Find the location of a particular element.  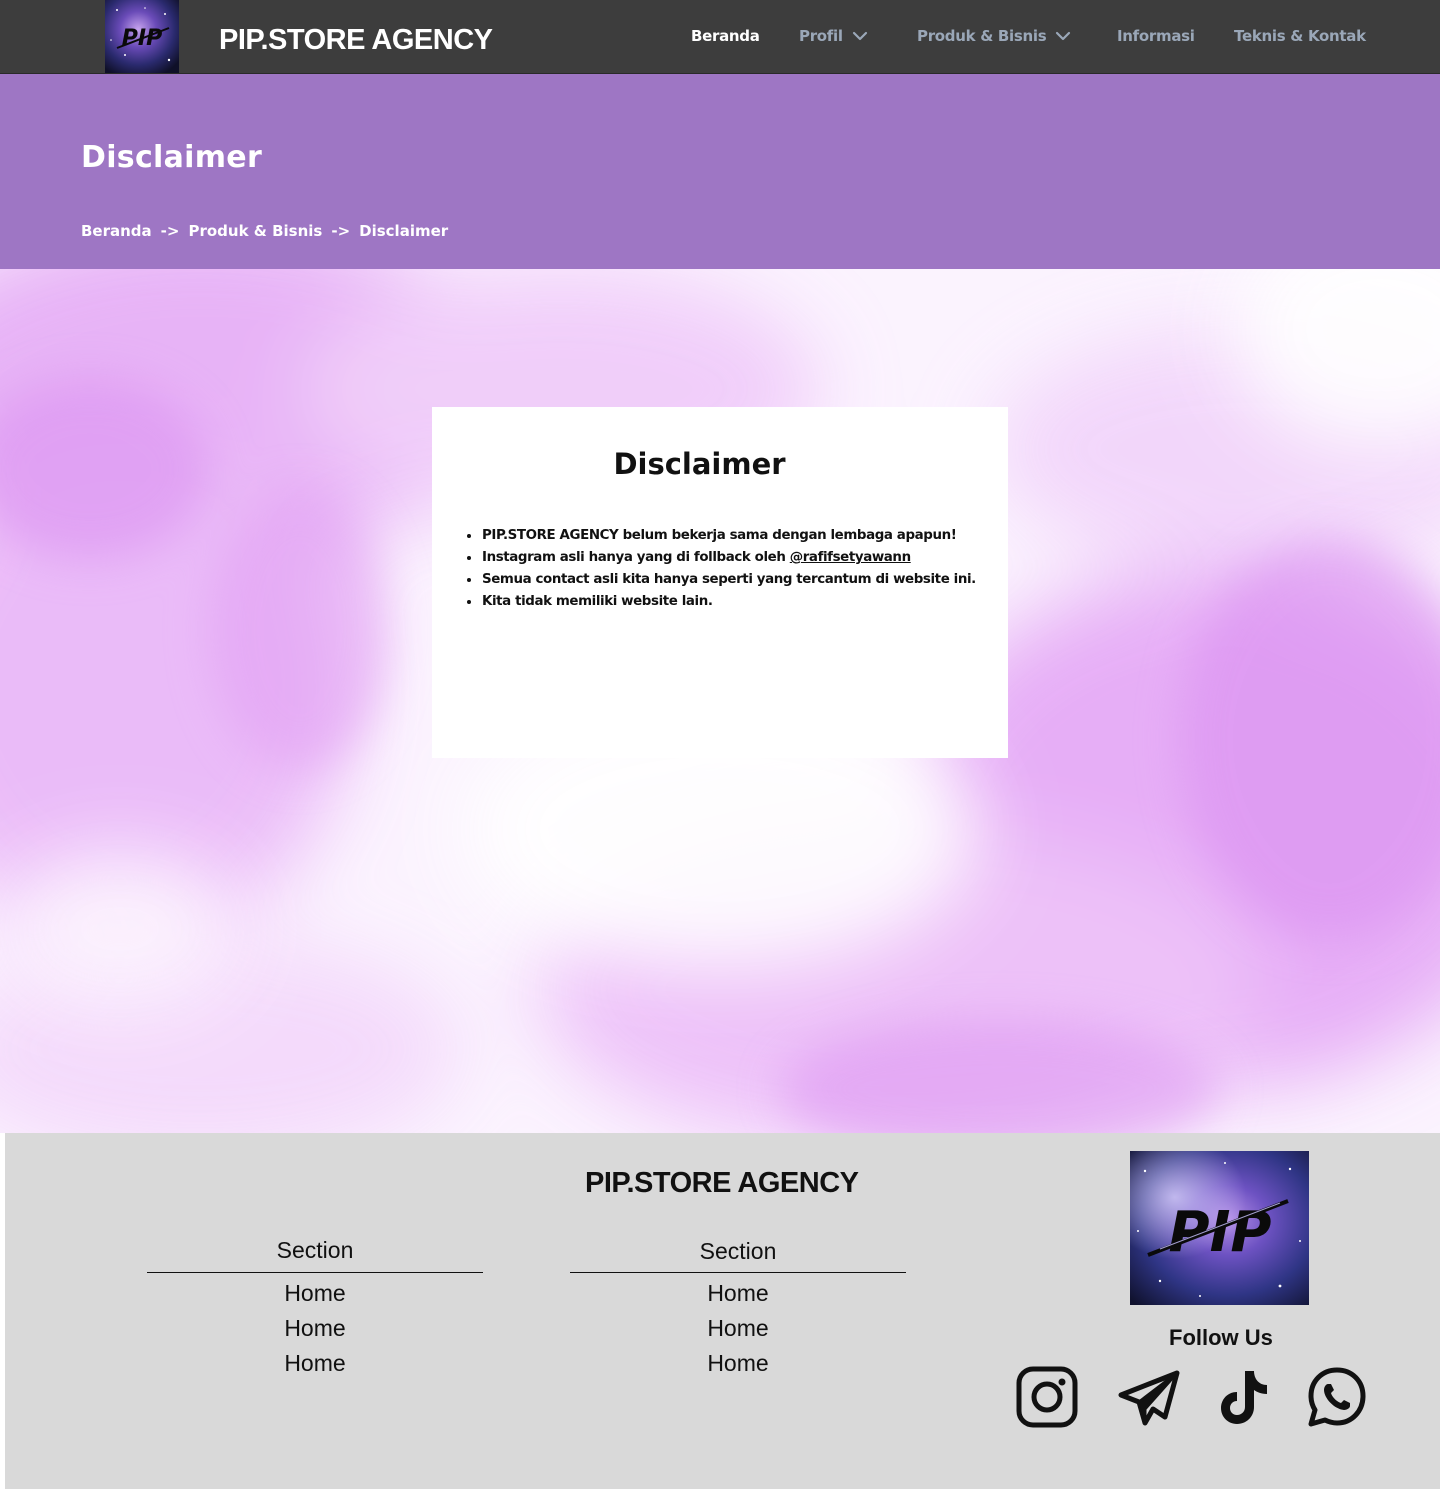

whatsapp-icon is located at coordinates (1337, 1397).